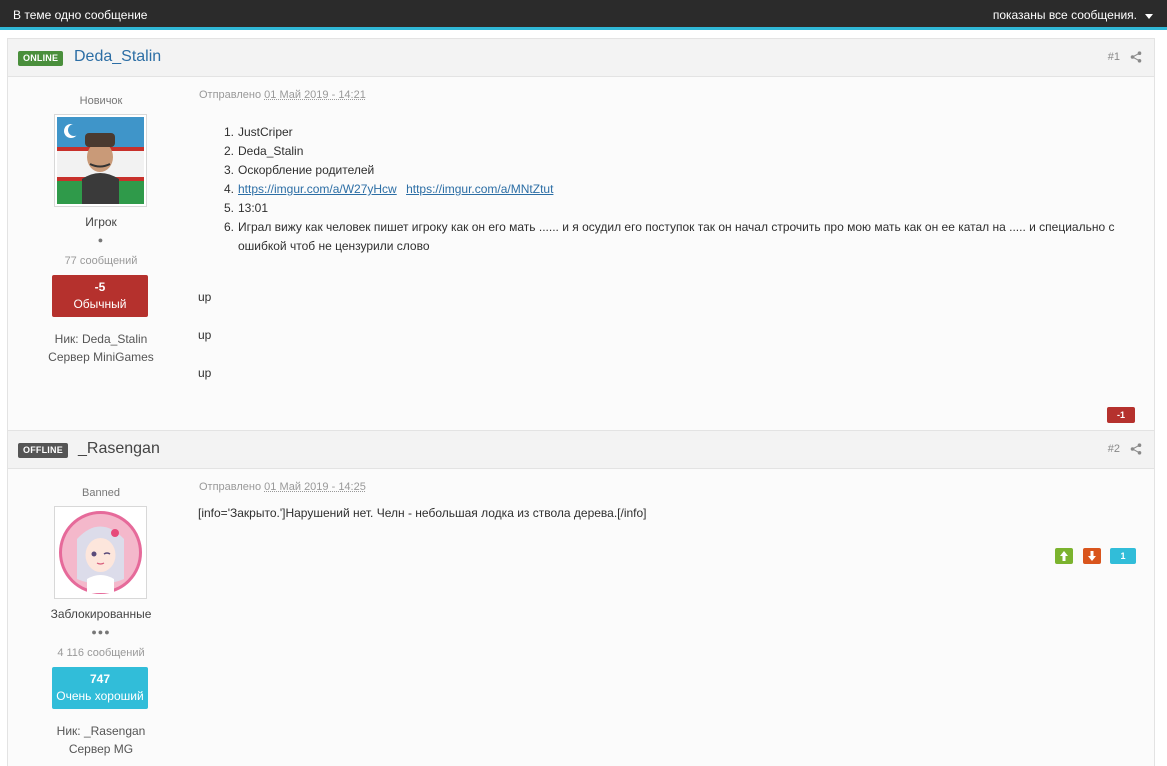  What do you see at coordinates (100, 296) in the screenshot?
I see `reputation-badge: -5 Обычный` at bounding box center [100, 296].